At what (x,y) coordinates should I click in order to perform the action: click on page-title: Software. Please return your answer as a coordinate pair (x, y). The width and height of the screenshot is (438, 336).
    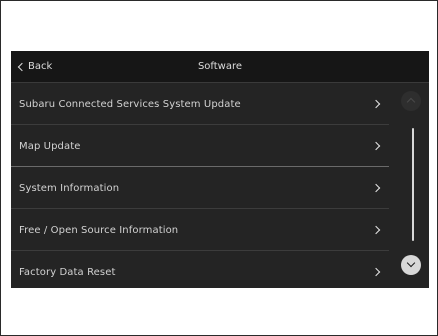
    Looking at the image, I should click on (220, 66).